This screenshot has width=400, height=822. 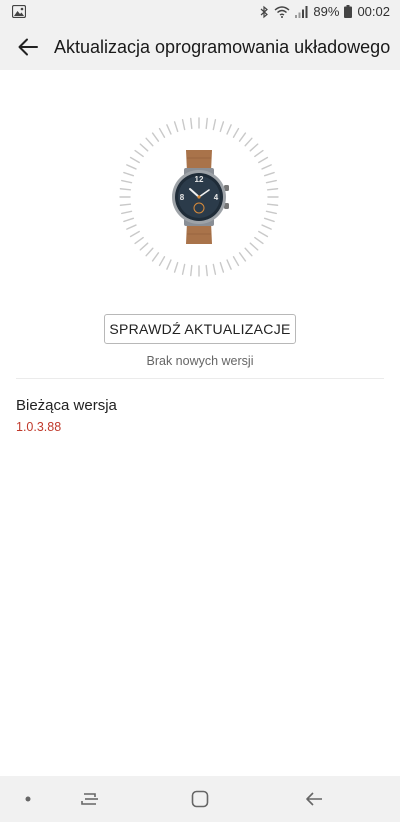 I want to click on svg-text: 4, so click(x=216, y=197).